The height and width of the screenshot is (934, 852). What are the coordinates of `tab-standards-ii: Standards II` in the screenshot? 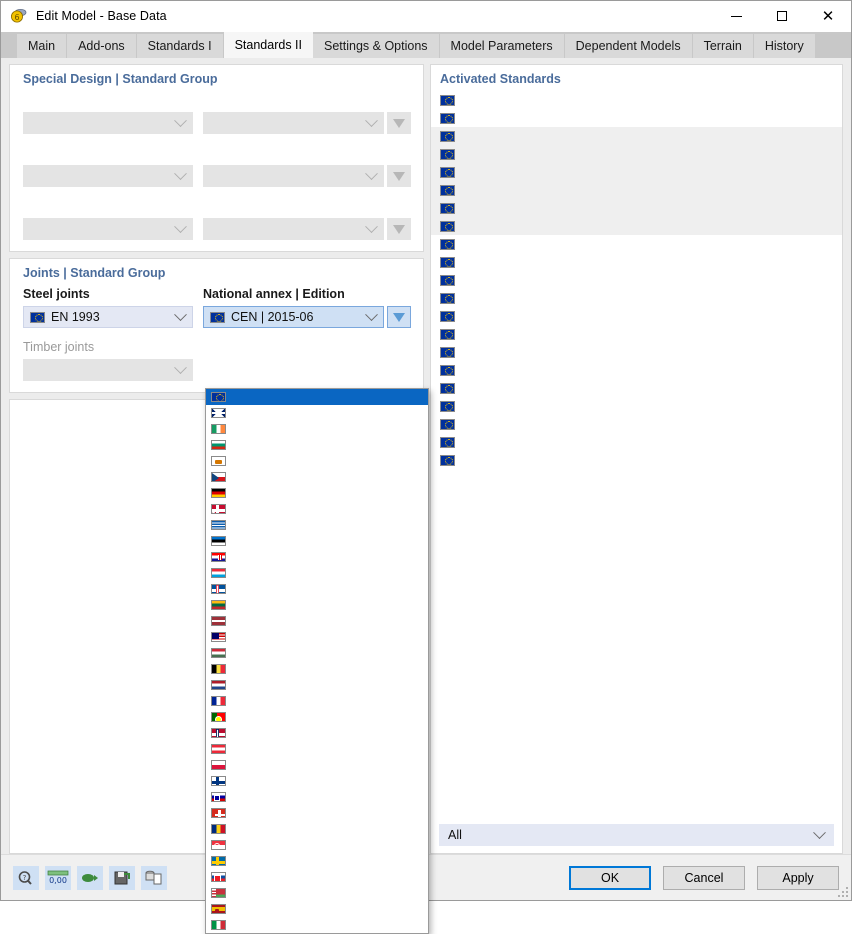 It's located at (268, 45).